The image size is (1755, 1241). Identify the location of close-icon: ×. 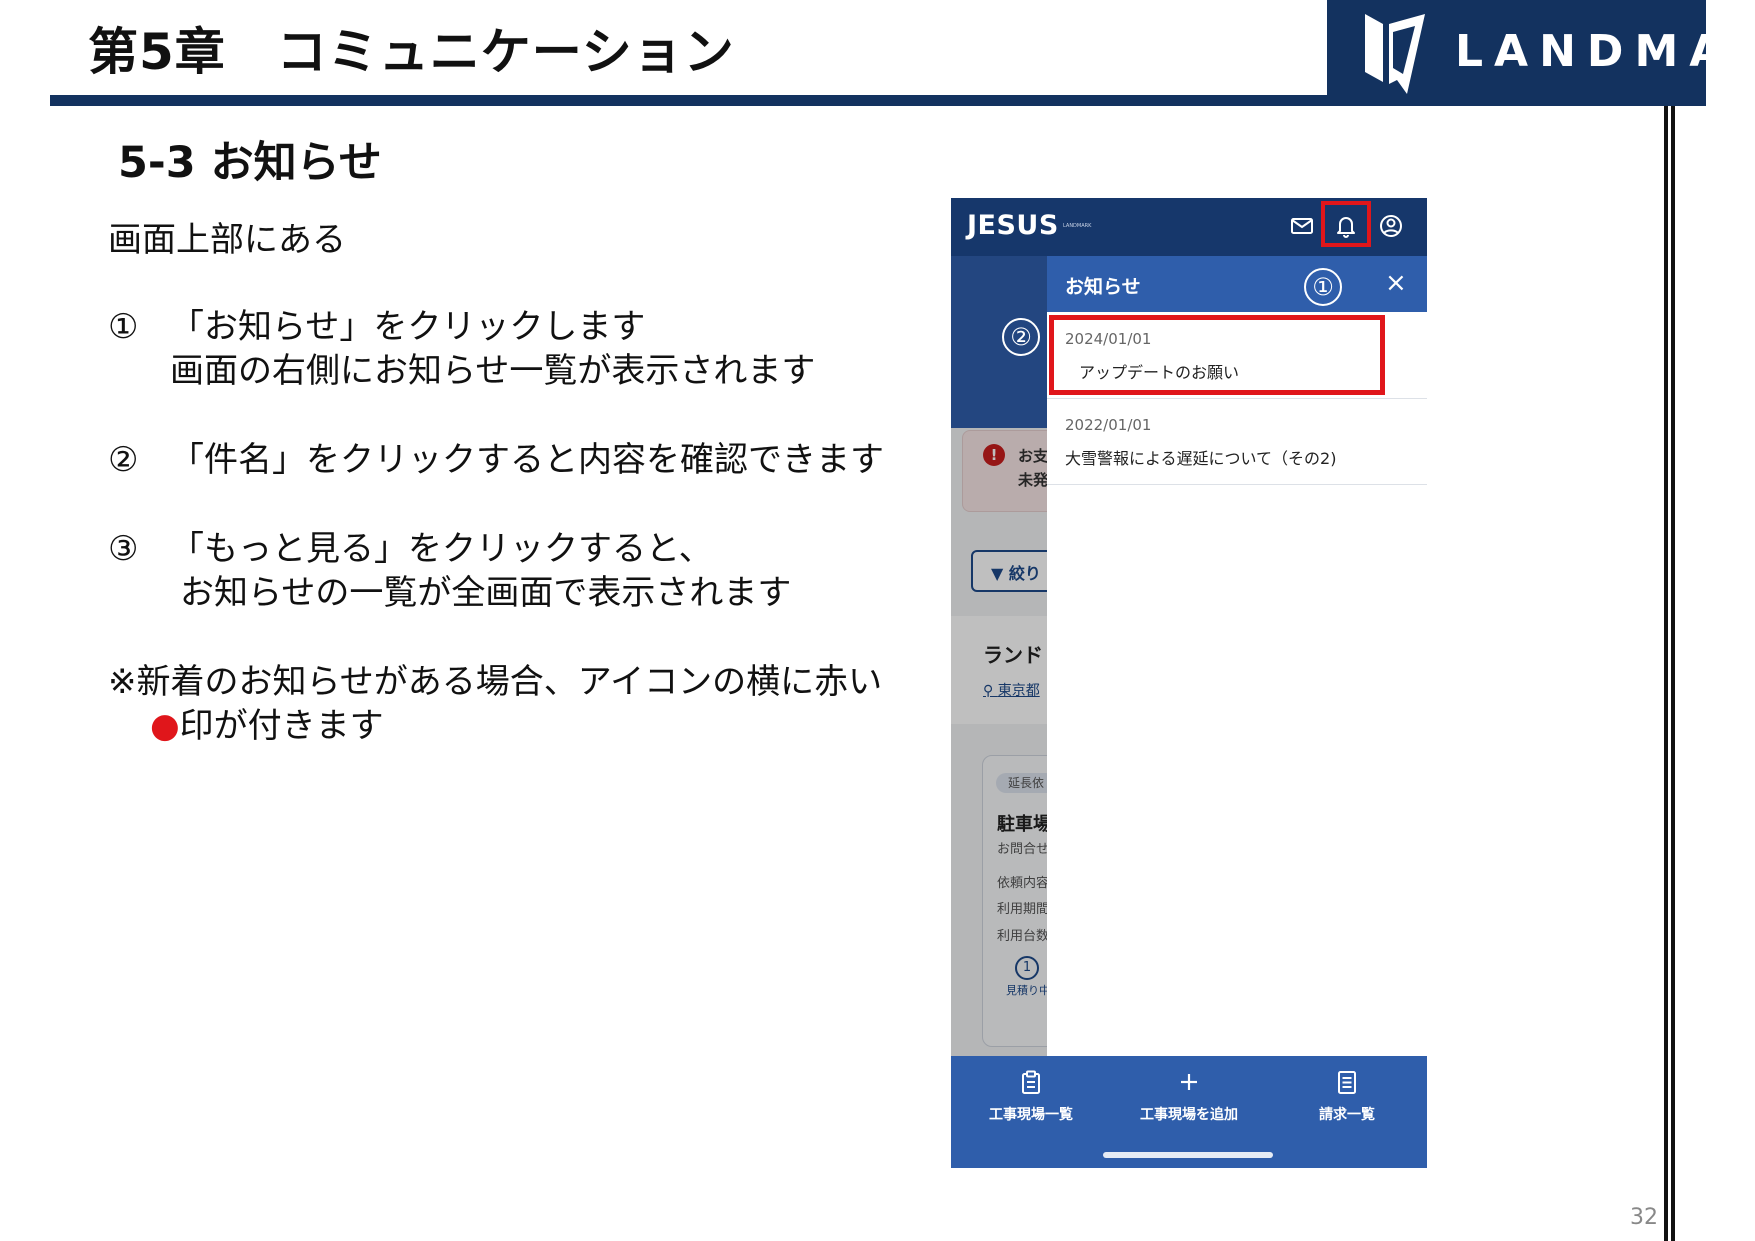
(1396, 283).